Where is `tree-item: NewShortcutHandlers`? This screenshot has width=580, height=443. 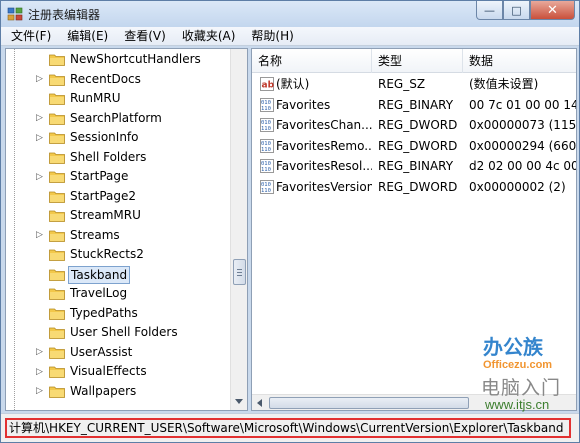
tree-item: NewShortcutHandlers is located at coordinates (118, 60).